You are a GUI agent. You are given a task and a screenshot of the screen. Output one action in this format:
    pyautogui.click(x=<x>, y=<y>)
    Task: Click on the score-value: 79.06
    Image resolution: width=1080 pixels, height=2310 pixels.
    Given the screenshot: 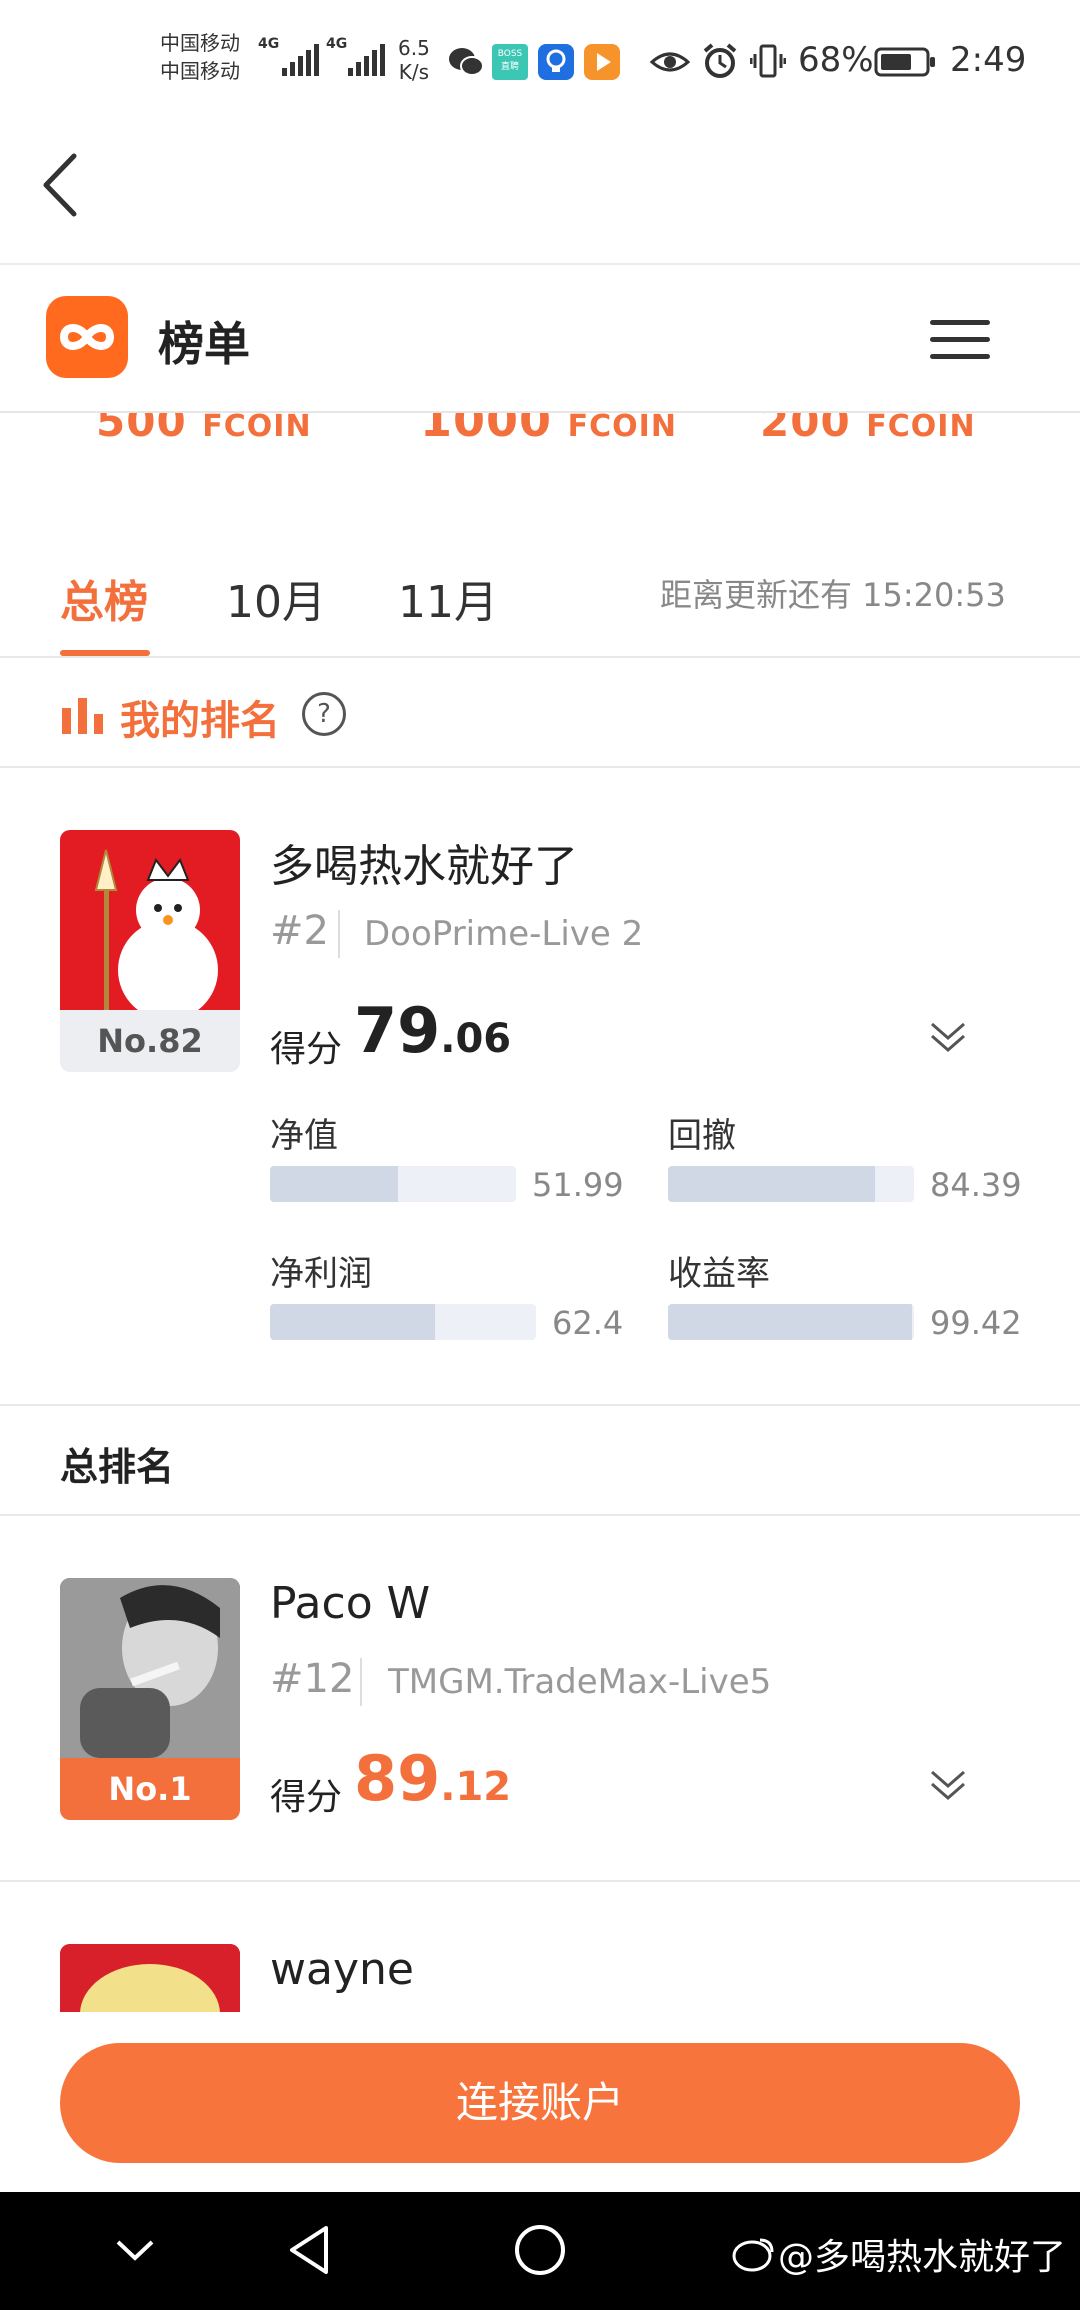 What is the action you would take?
    pyautogui.click(x=433, y=1030)
    